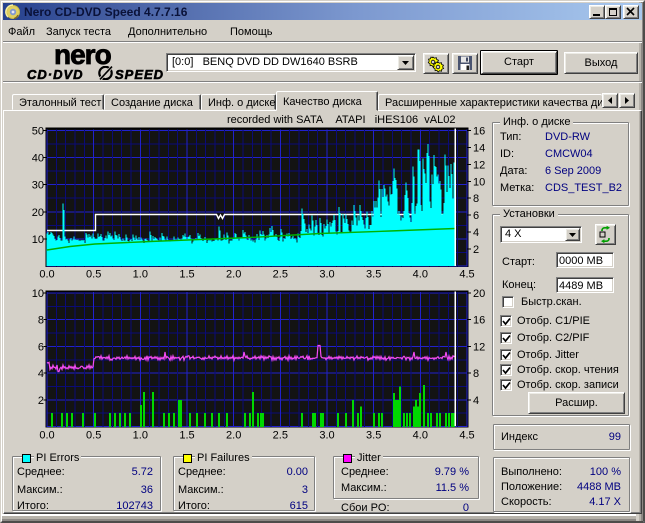 The width and height of the screenshot is (645, 523). I want to click on svg-text: 14, so click(479, 148).